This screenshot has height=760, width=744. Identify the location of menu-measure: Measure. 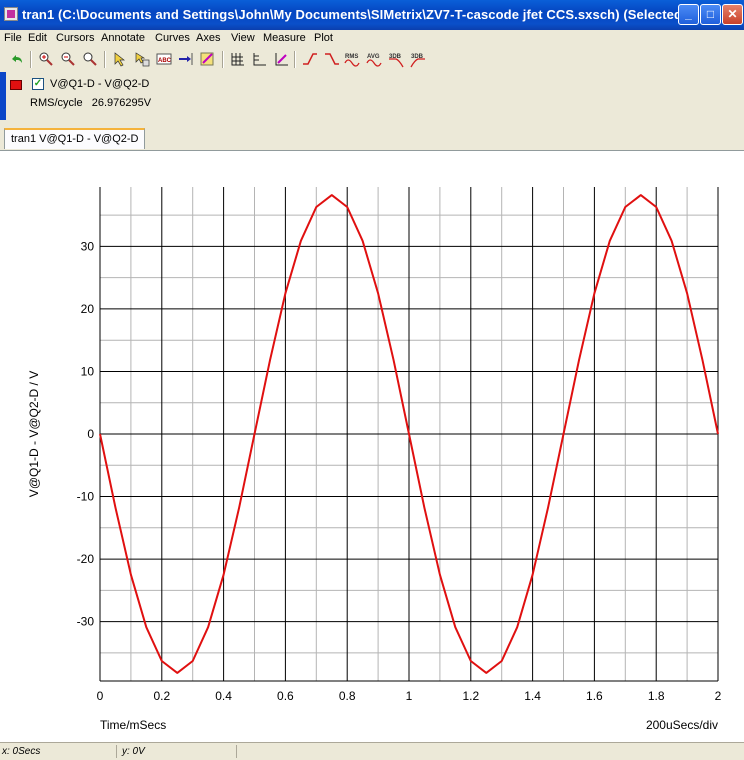
(284, 38).